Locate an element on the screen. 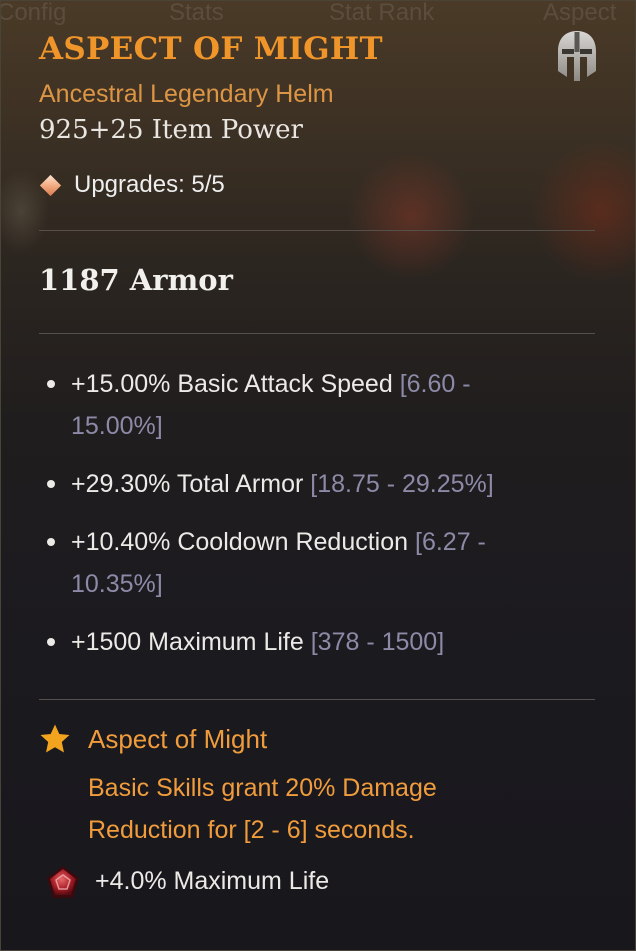  ruby-gem-icon is located at coordinates (63, 882).